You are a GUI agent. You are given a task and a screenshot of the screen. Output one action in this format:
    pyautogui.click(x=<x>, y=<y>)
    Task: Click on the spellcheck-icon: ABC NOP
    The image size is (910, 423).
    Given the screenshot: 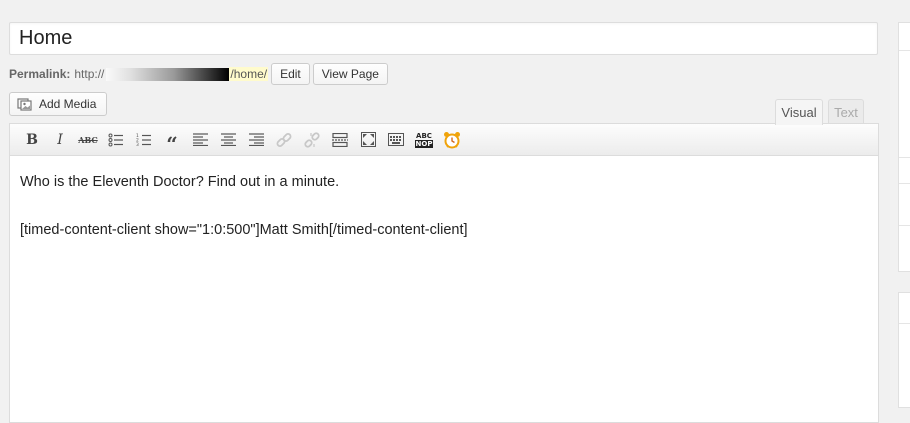 What is the action you would take?
    pyautogui.click(x=424, y=140)
    